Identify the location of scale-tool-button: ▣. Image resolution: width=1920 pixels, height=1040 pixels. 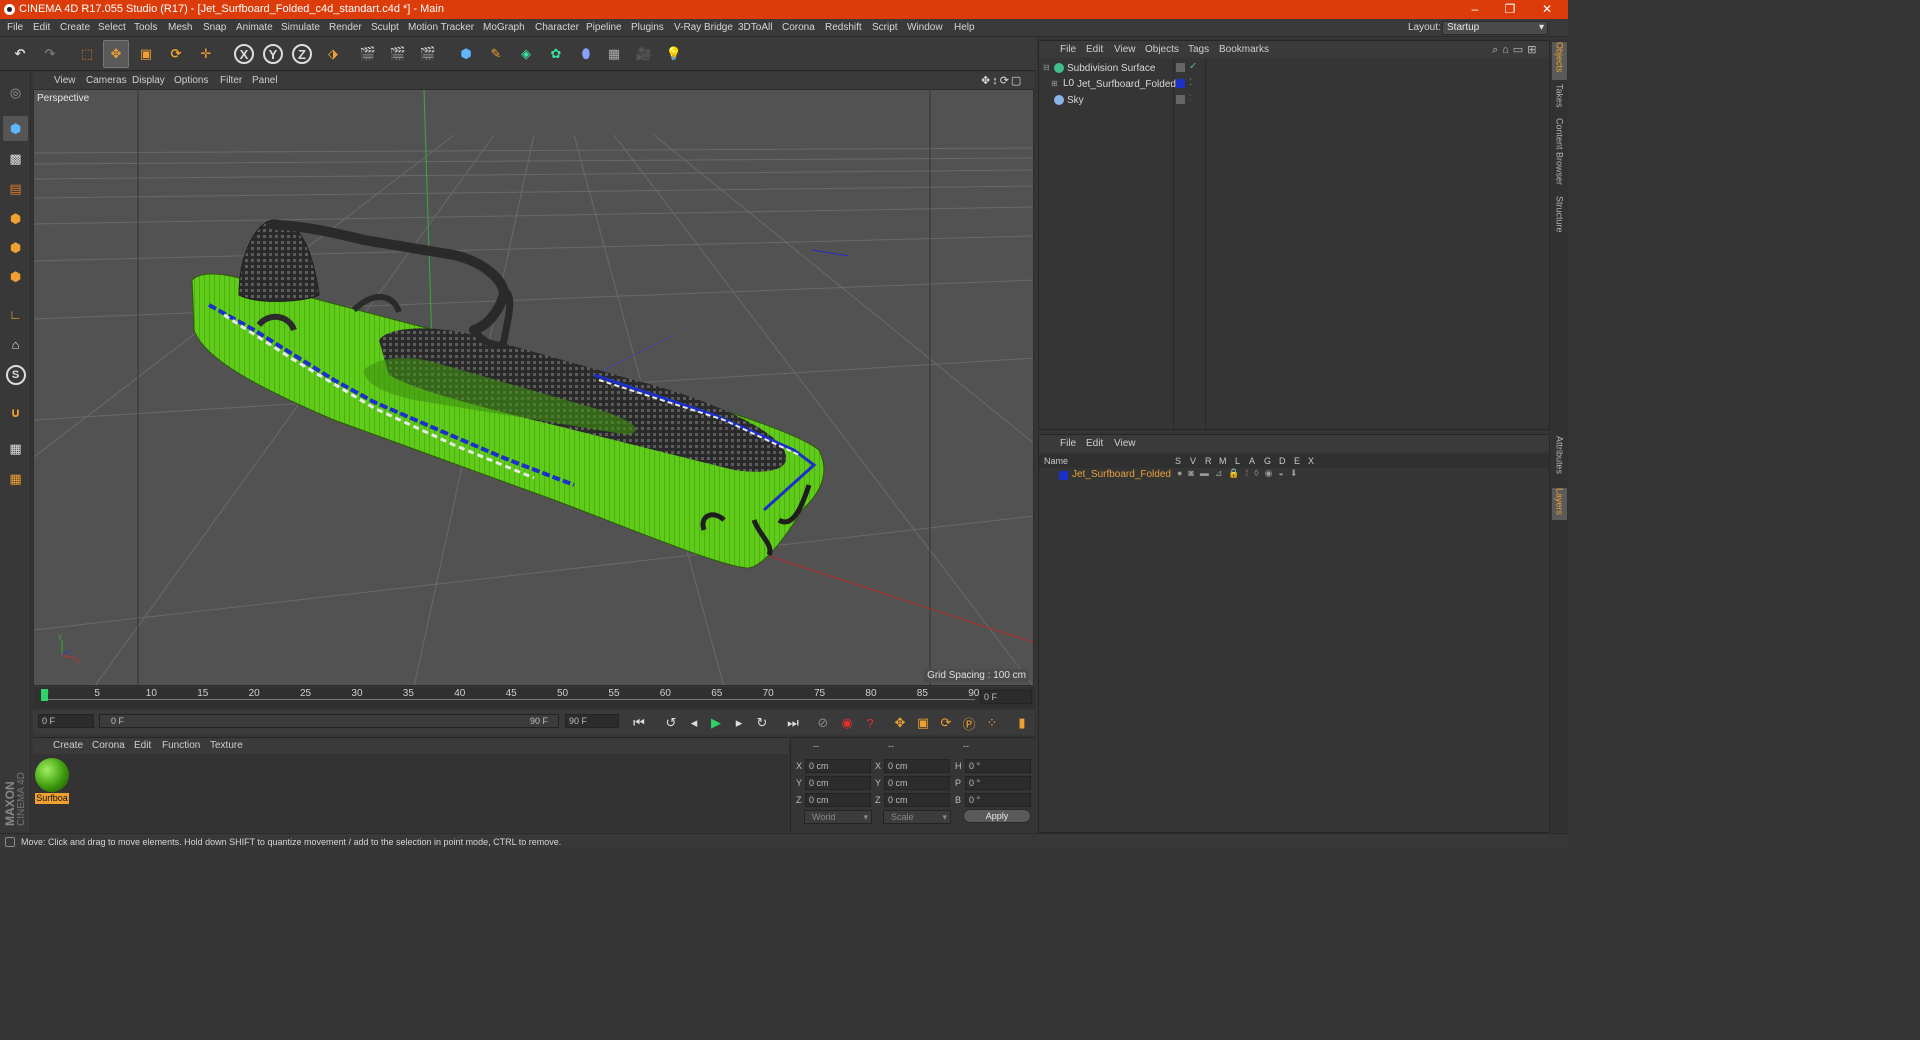
(146, 54).